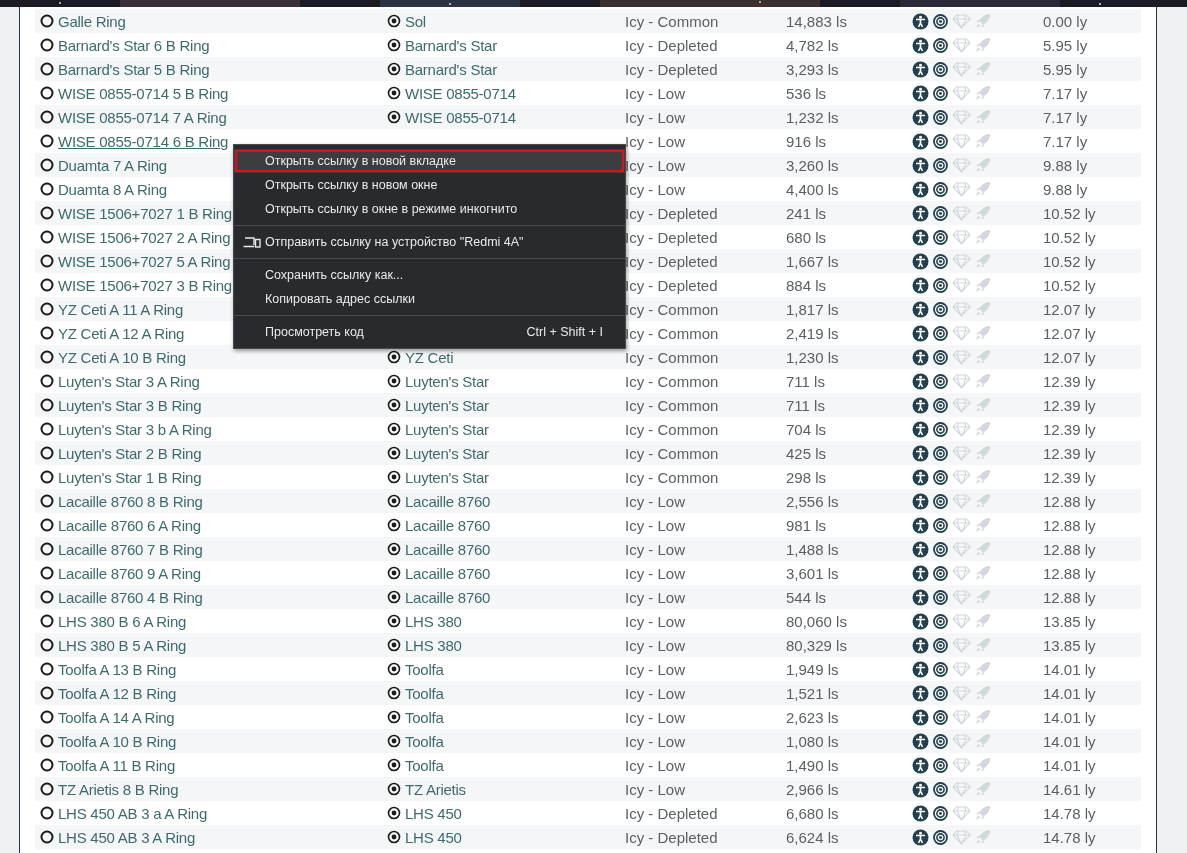 The image size is (1187, 853). Describe the element at coordinates (130, 549) in the screenshot. I see `ring-link: Lacaille 8760 7 B Ring` at that location.